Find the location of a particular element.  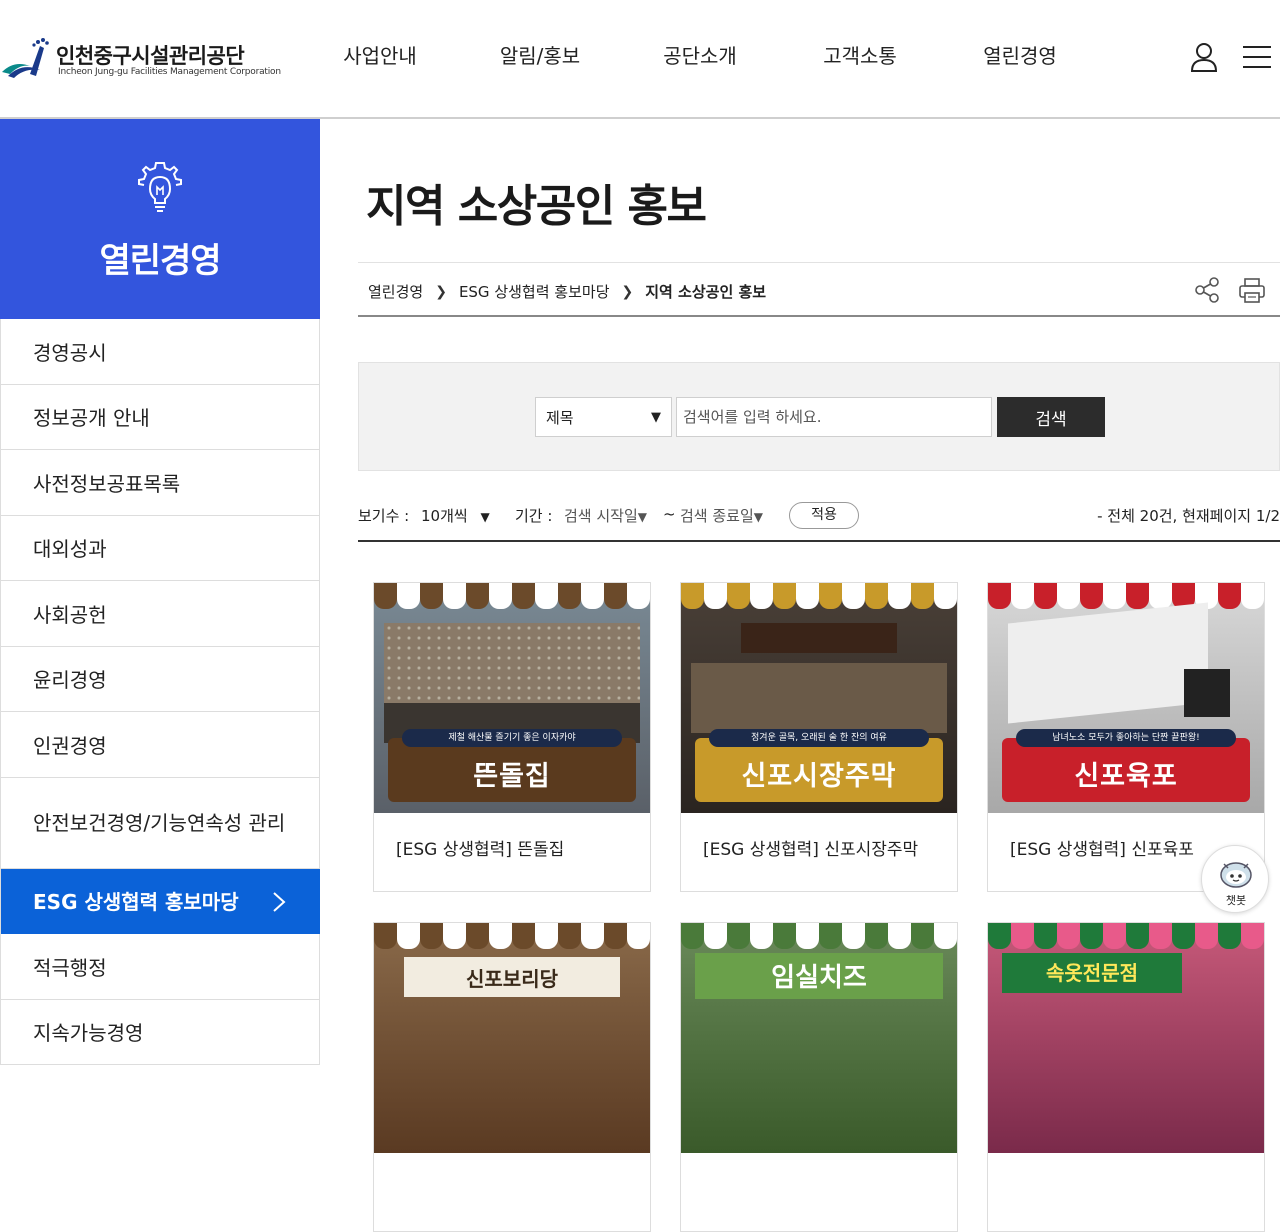

view-count-label: 보기수 : is located at coordinates (384, 516).